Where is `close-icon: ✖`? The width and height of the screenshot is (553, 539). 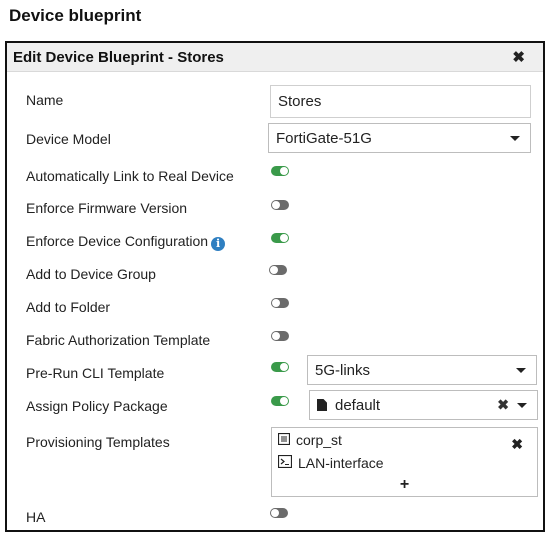
close-icon: ✖ is located at coordinates (518, 57).